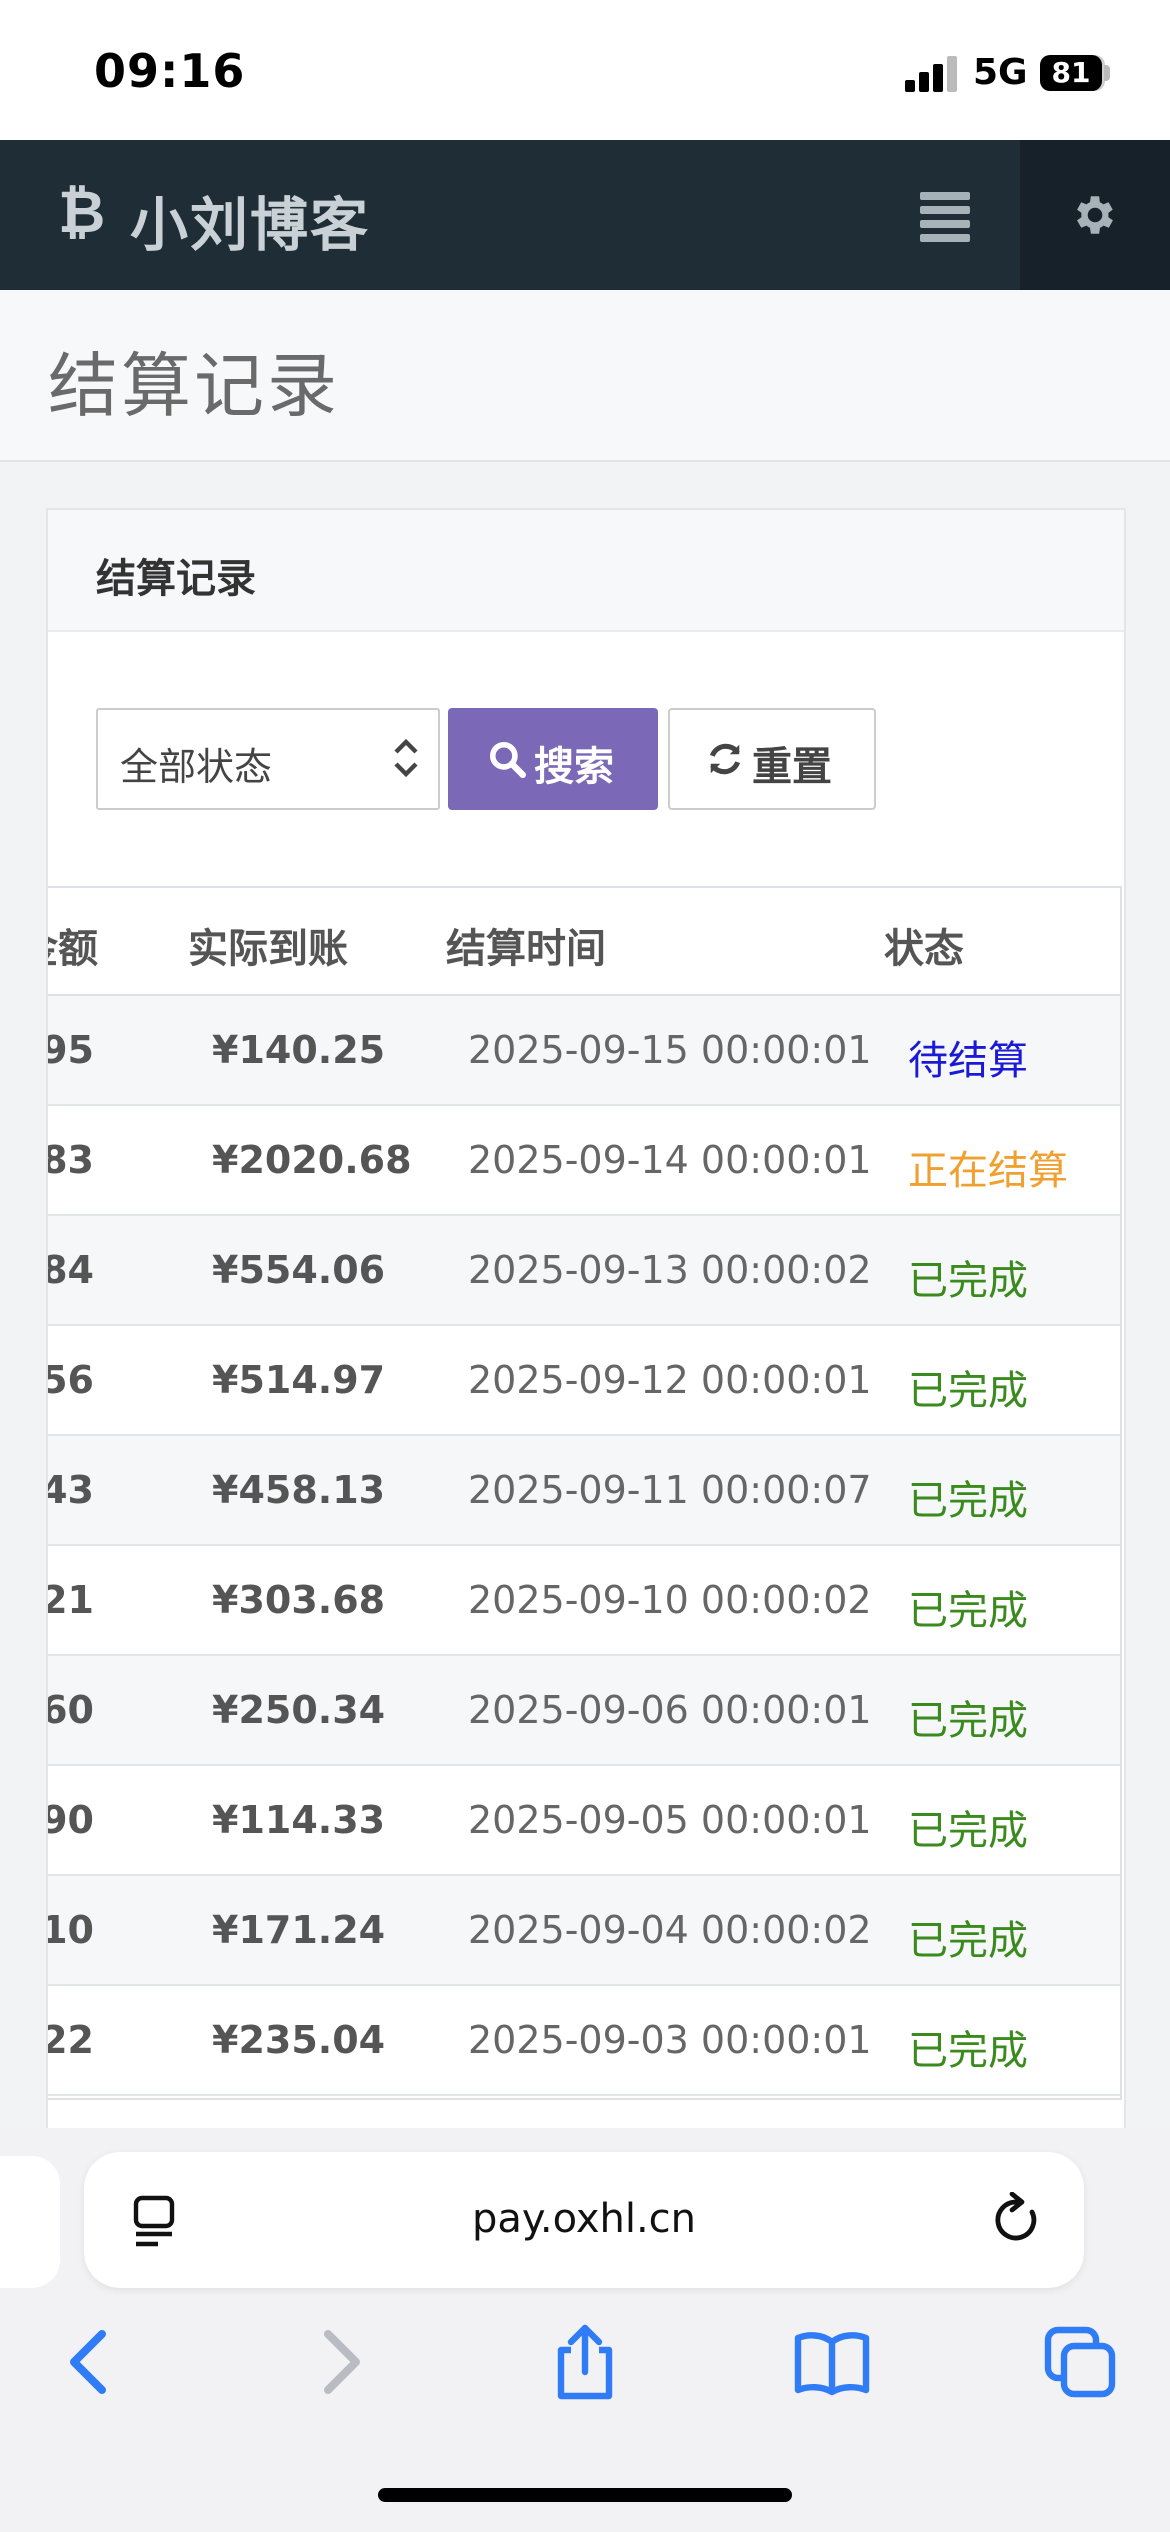 This screenshot has width=1170, height=2532. Describe the element at coordinates (312, 1160) in the screenshot. I see `cell-actual-amount: ¥2020.68` at that location.